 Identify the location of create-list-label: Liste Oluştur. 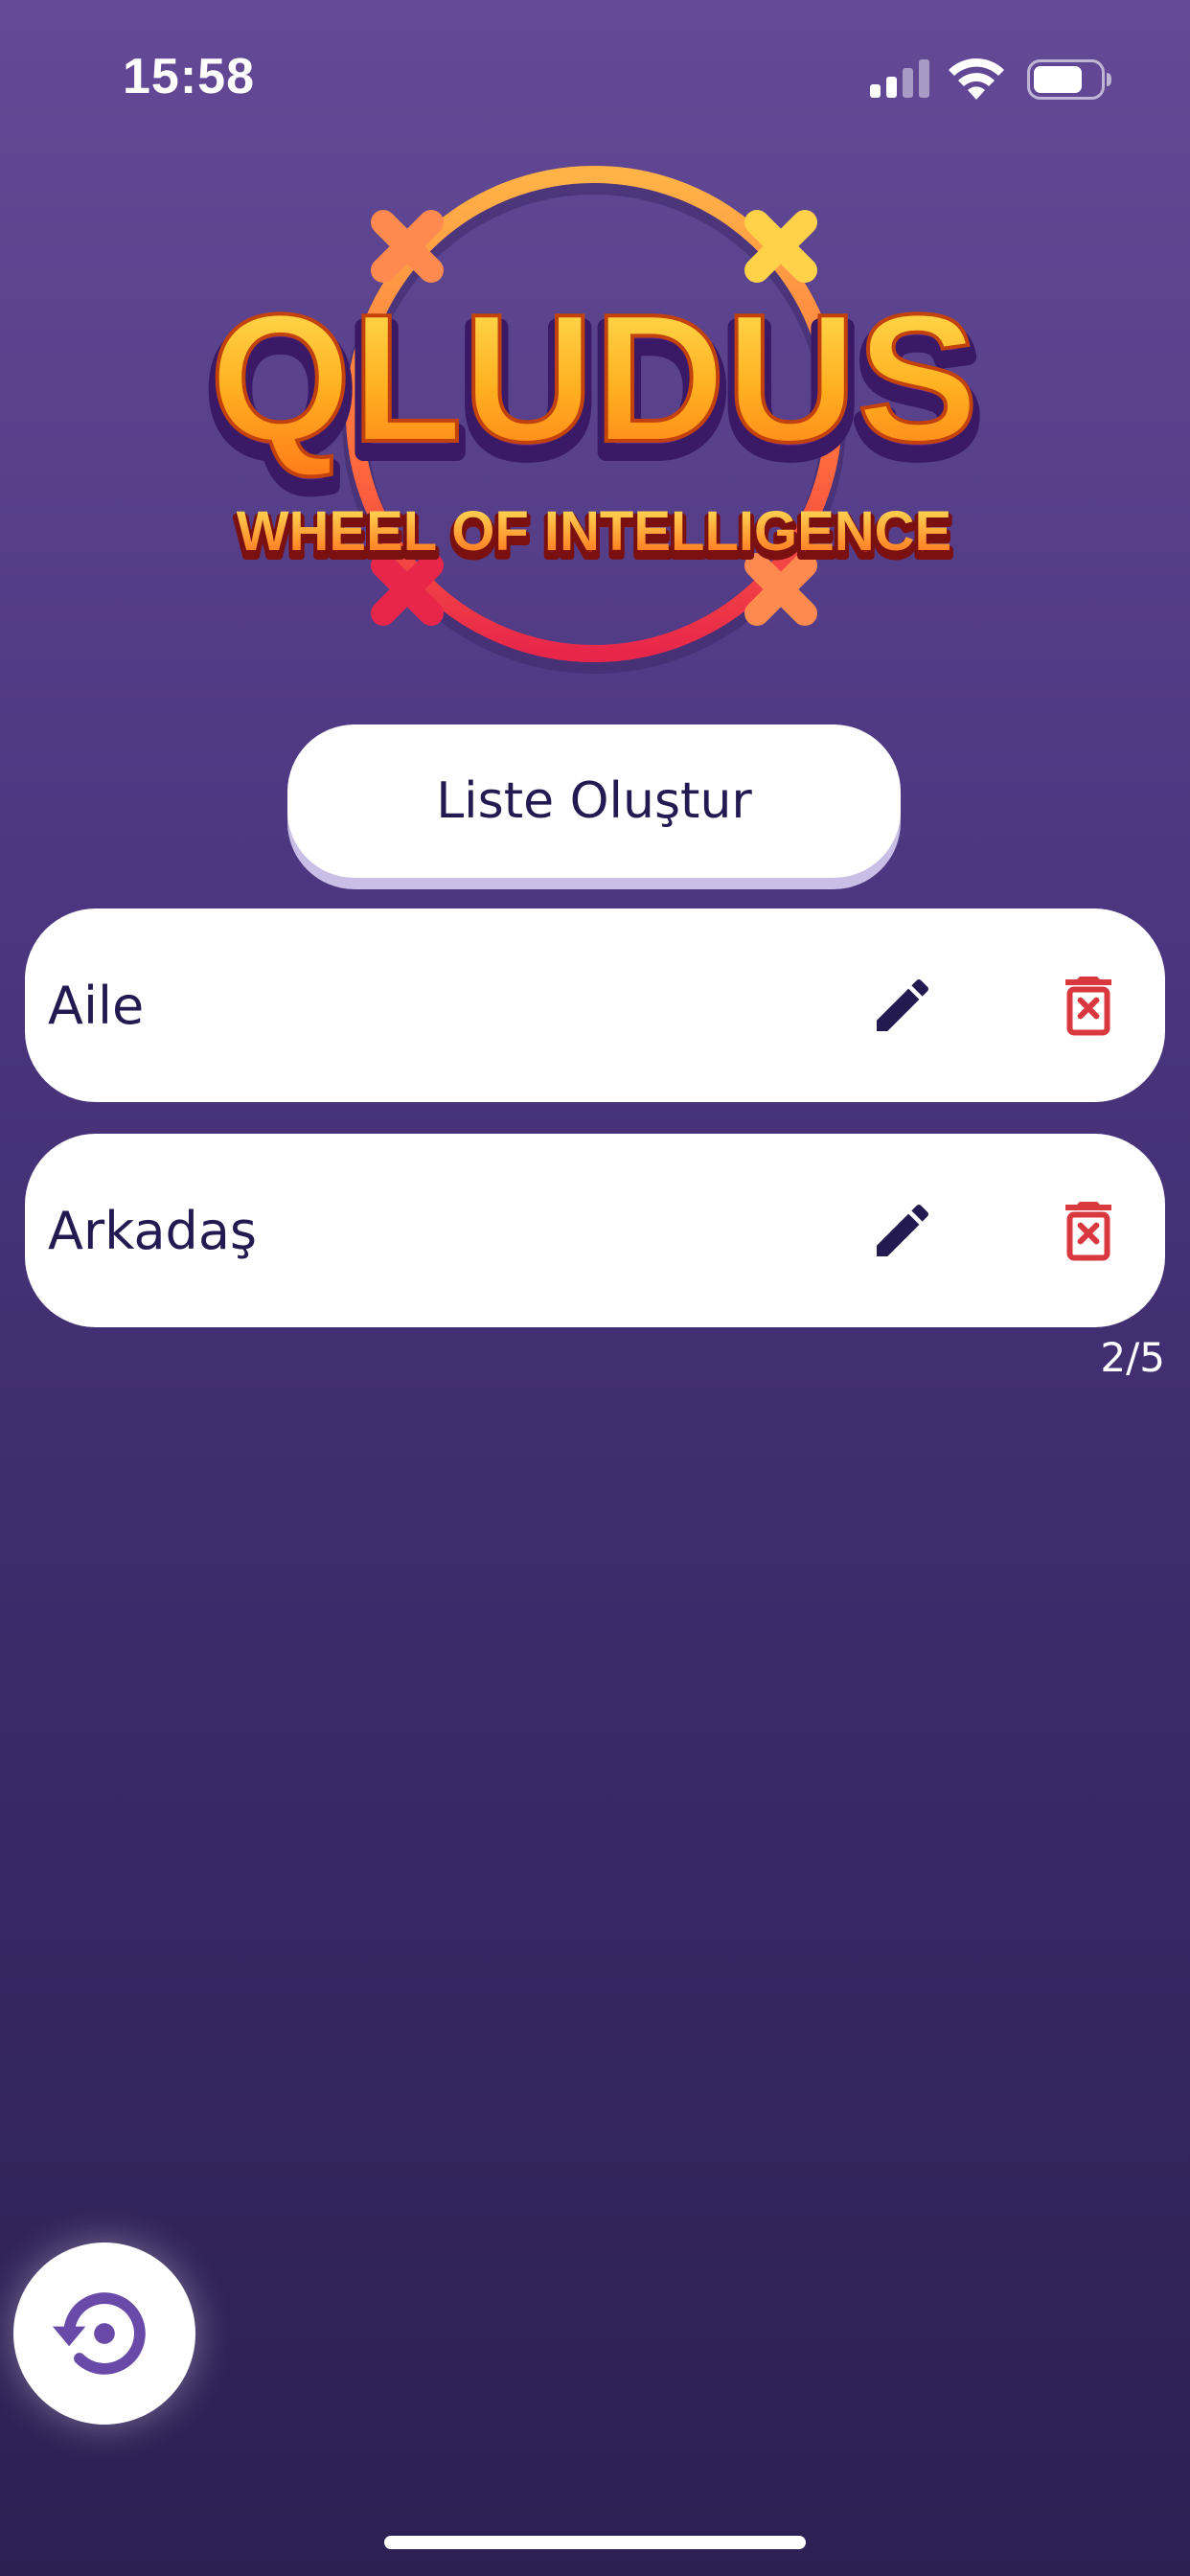
(594, 801).